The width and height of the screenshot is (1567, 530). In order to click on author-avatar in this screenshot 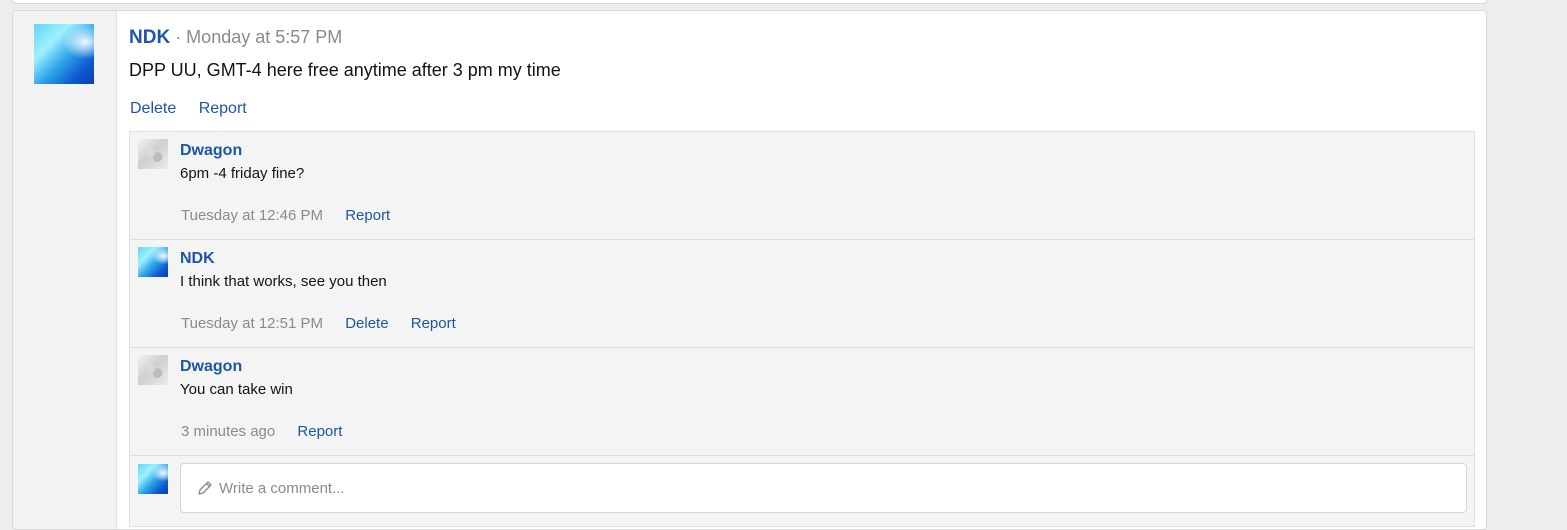, I will do `click(64, 54)`.